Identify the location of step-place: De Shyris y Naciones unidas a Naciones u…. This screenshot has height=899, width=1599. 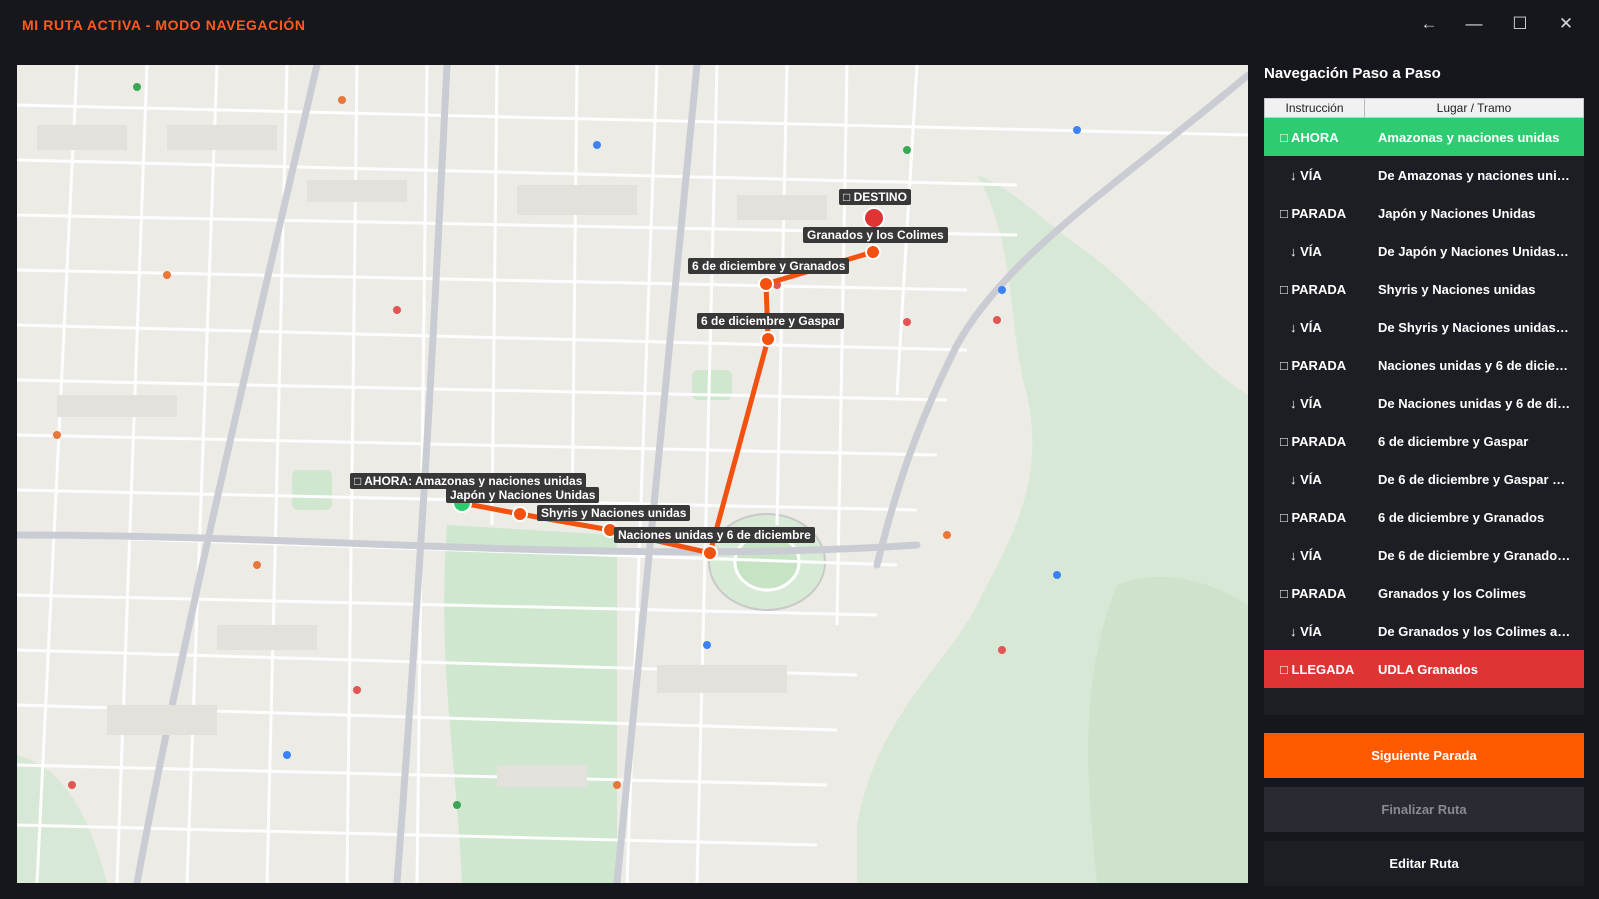
(1481, 327).